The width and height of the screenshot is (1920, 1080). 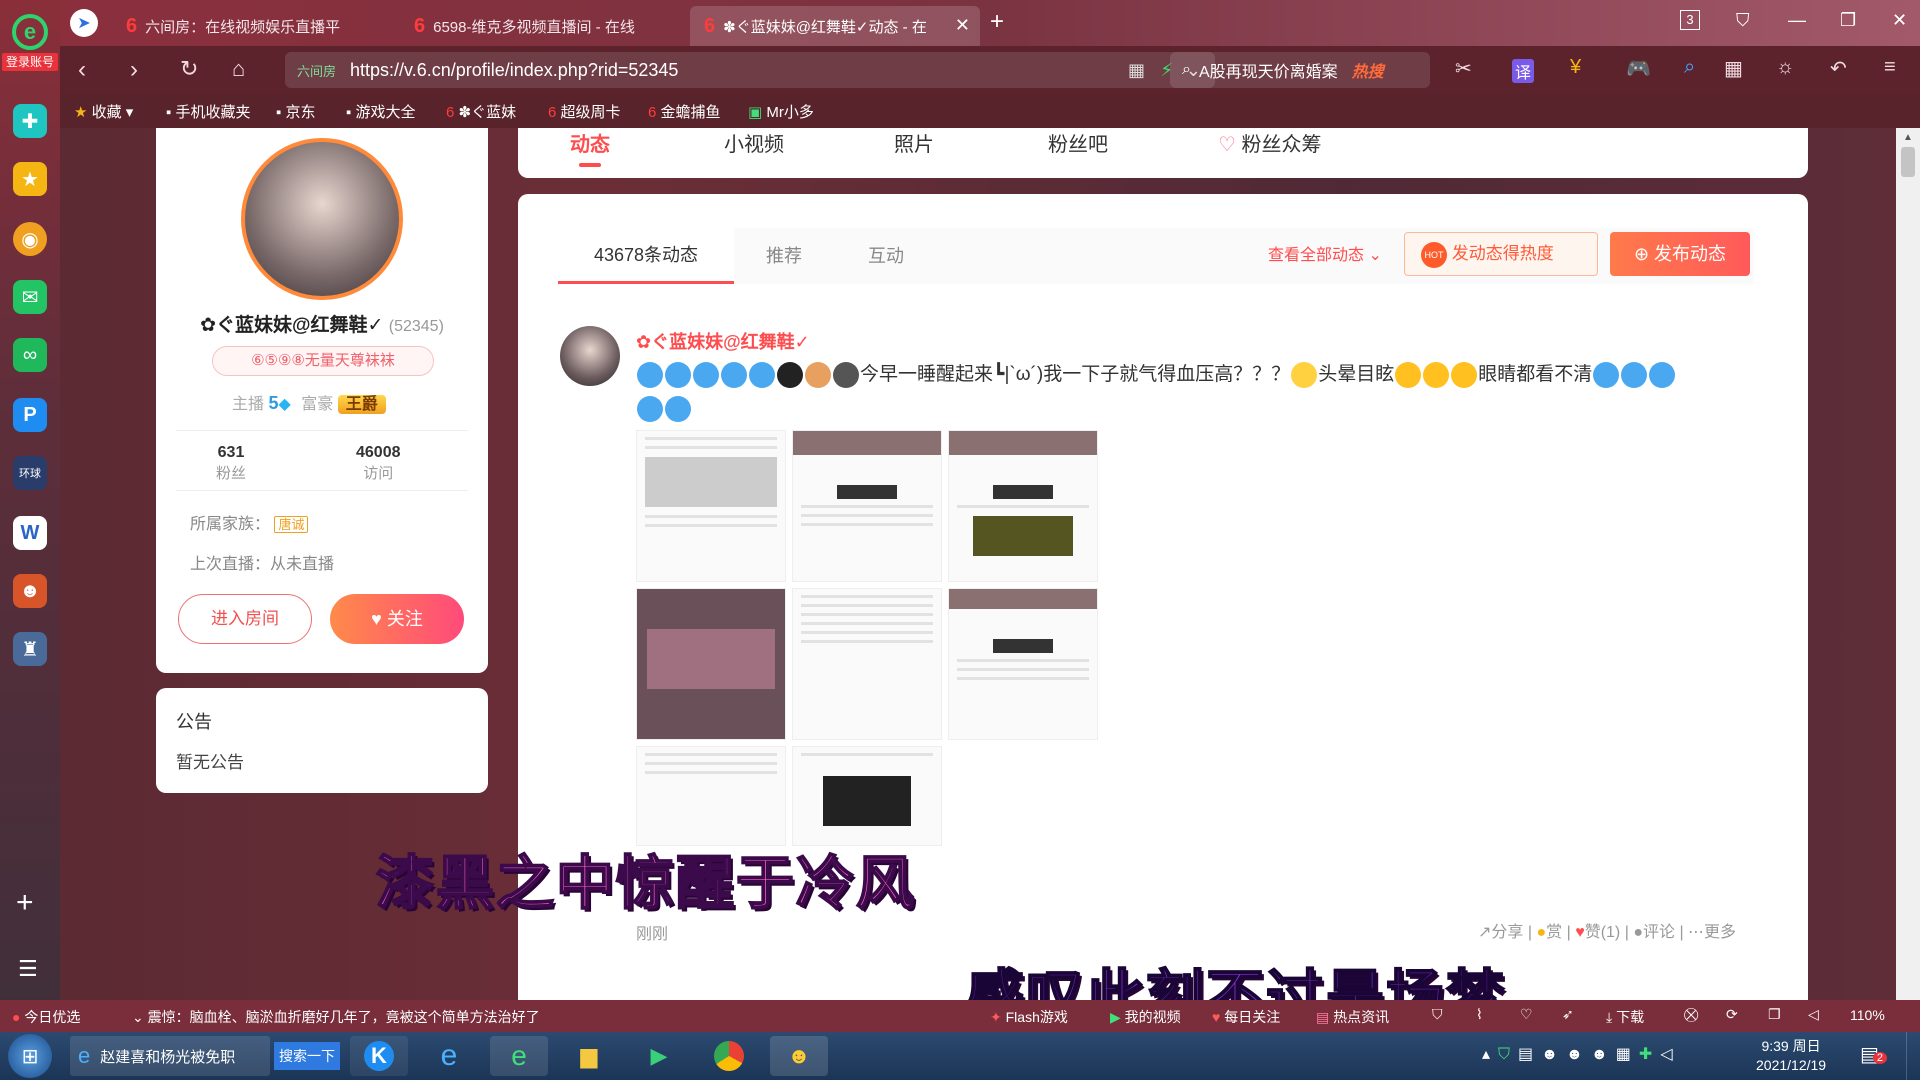 What do you see at coordinates (1908, 564) in the screenshot?
I see `page-scrollbar: ▲` at bounding box center [1908, 564].